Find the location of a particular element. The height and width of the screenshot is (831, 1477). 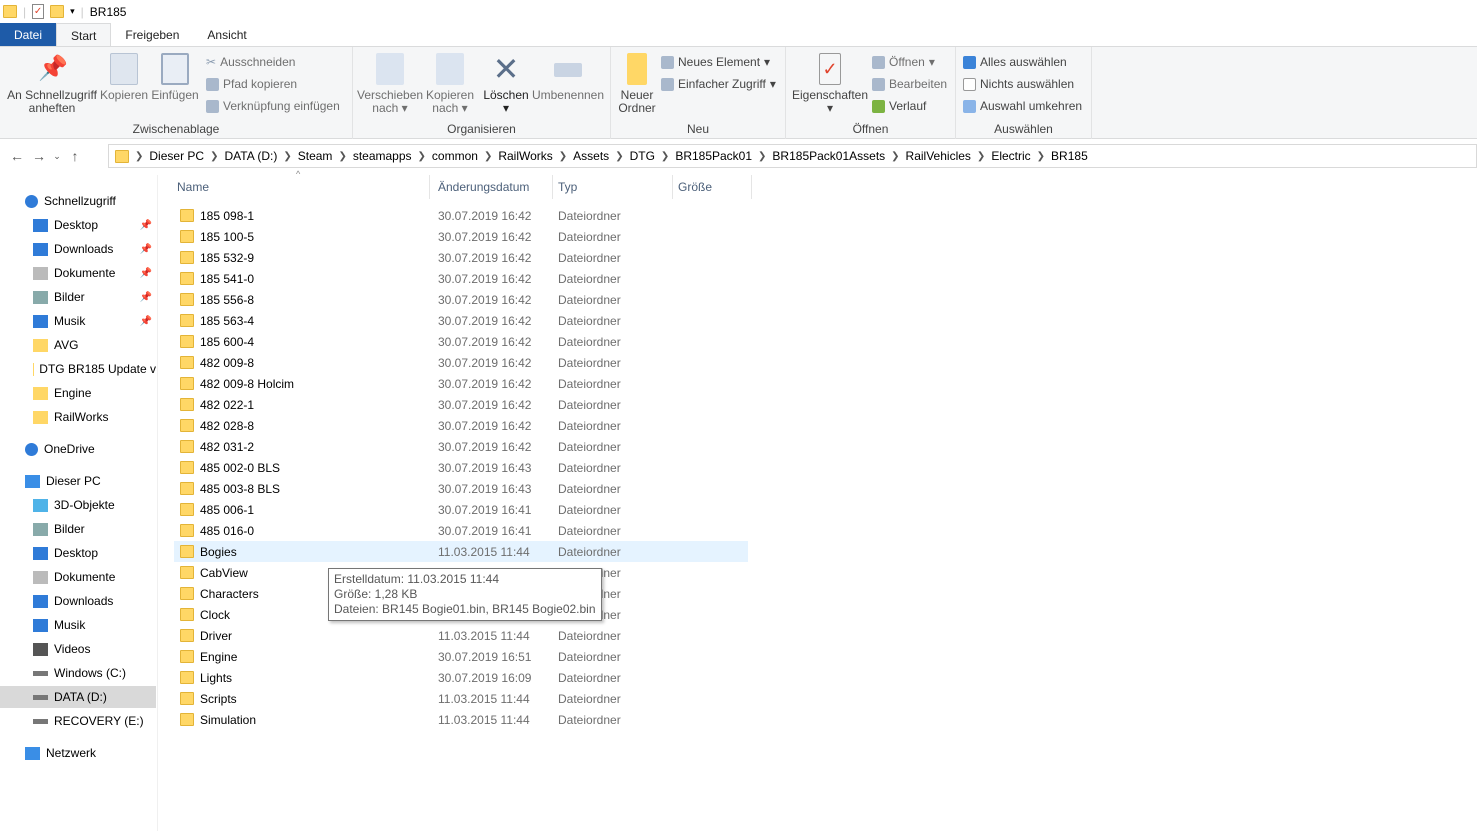

tab-ansicht: Ansicht is located at coordinates (226, 34).